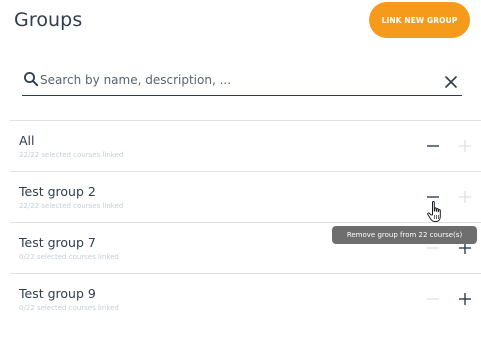 The image size is (481, 343). I want to click on group-row: All 22/22 selected courses linked, so click(245, 145).